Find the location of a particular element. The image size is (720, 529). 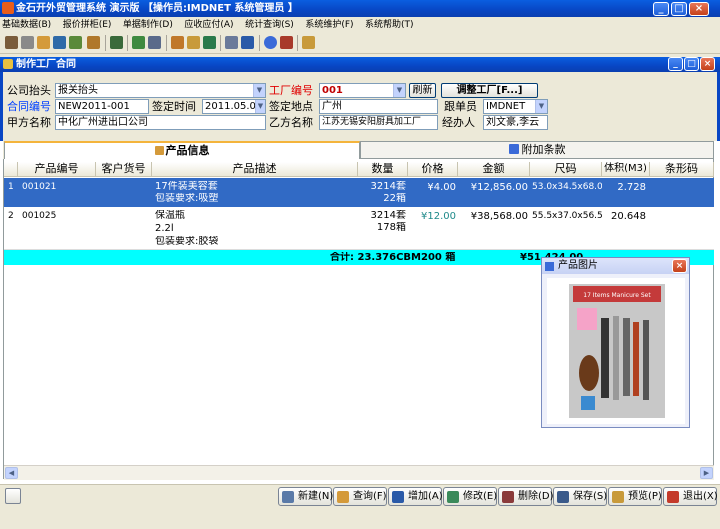

save-button: 保存(S) is located at coordinates (580, 496).